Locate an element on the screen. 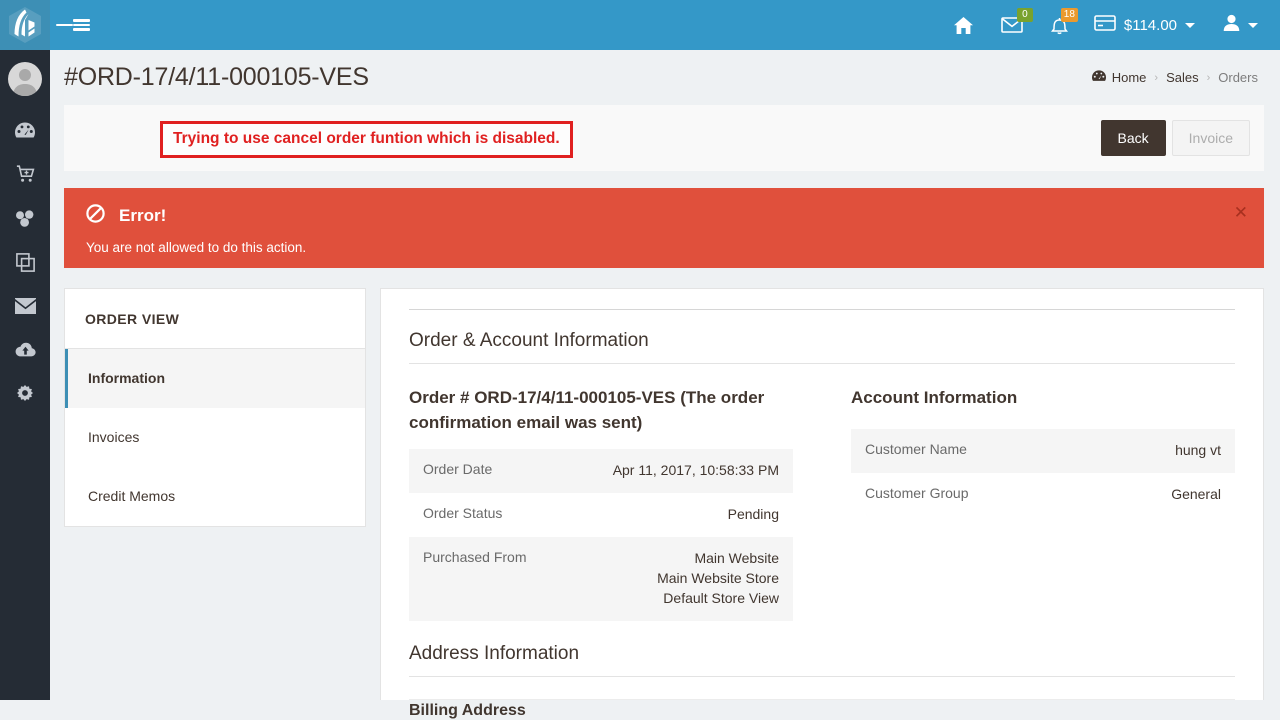 The width and height of the screenshot is (1280, 720). toolbar-buttons: Back Invoice is located at coordinates (1182, 138).